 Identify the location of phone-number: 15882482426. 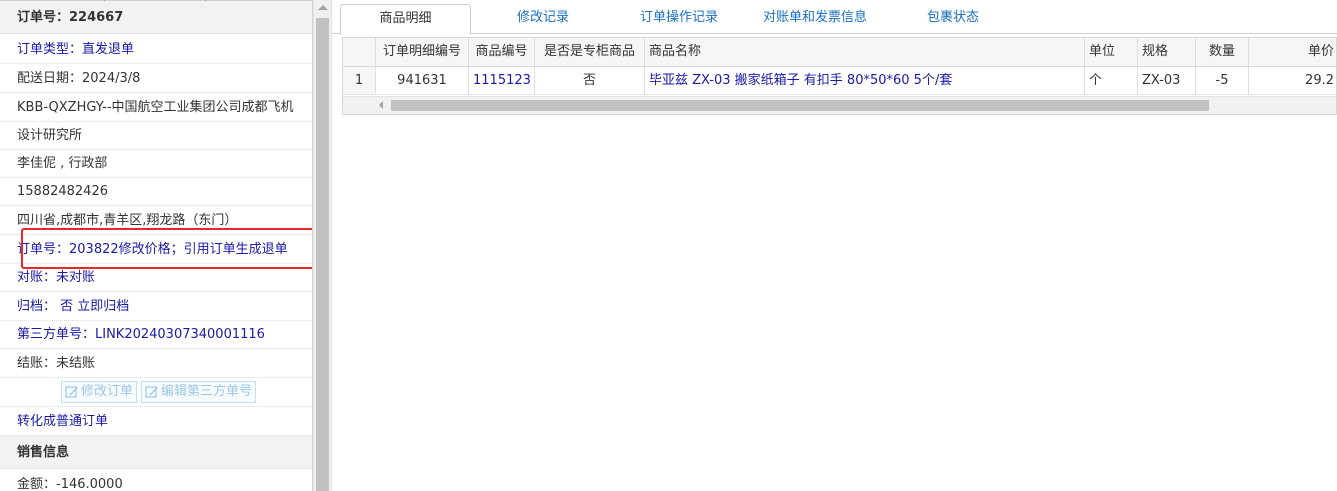
(156, 191).